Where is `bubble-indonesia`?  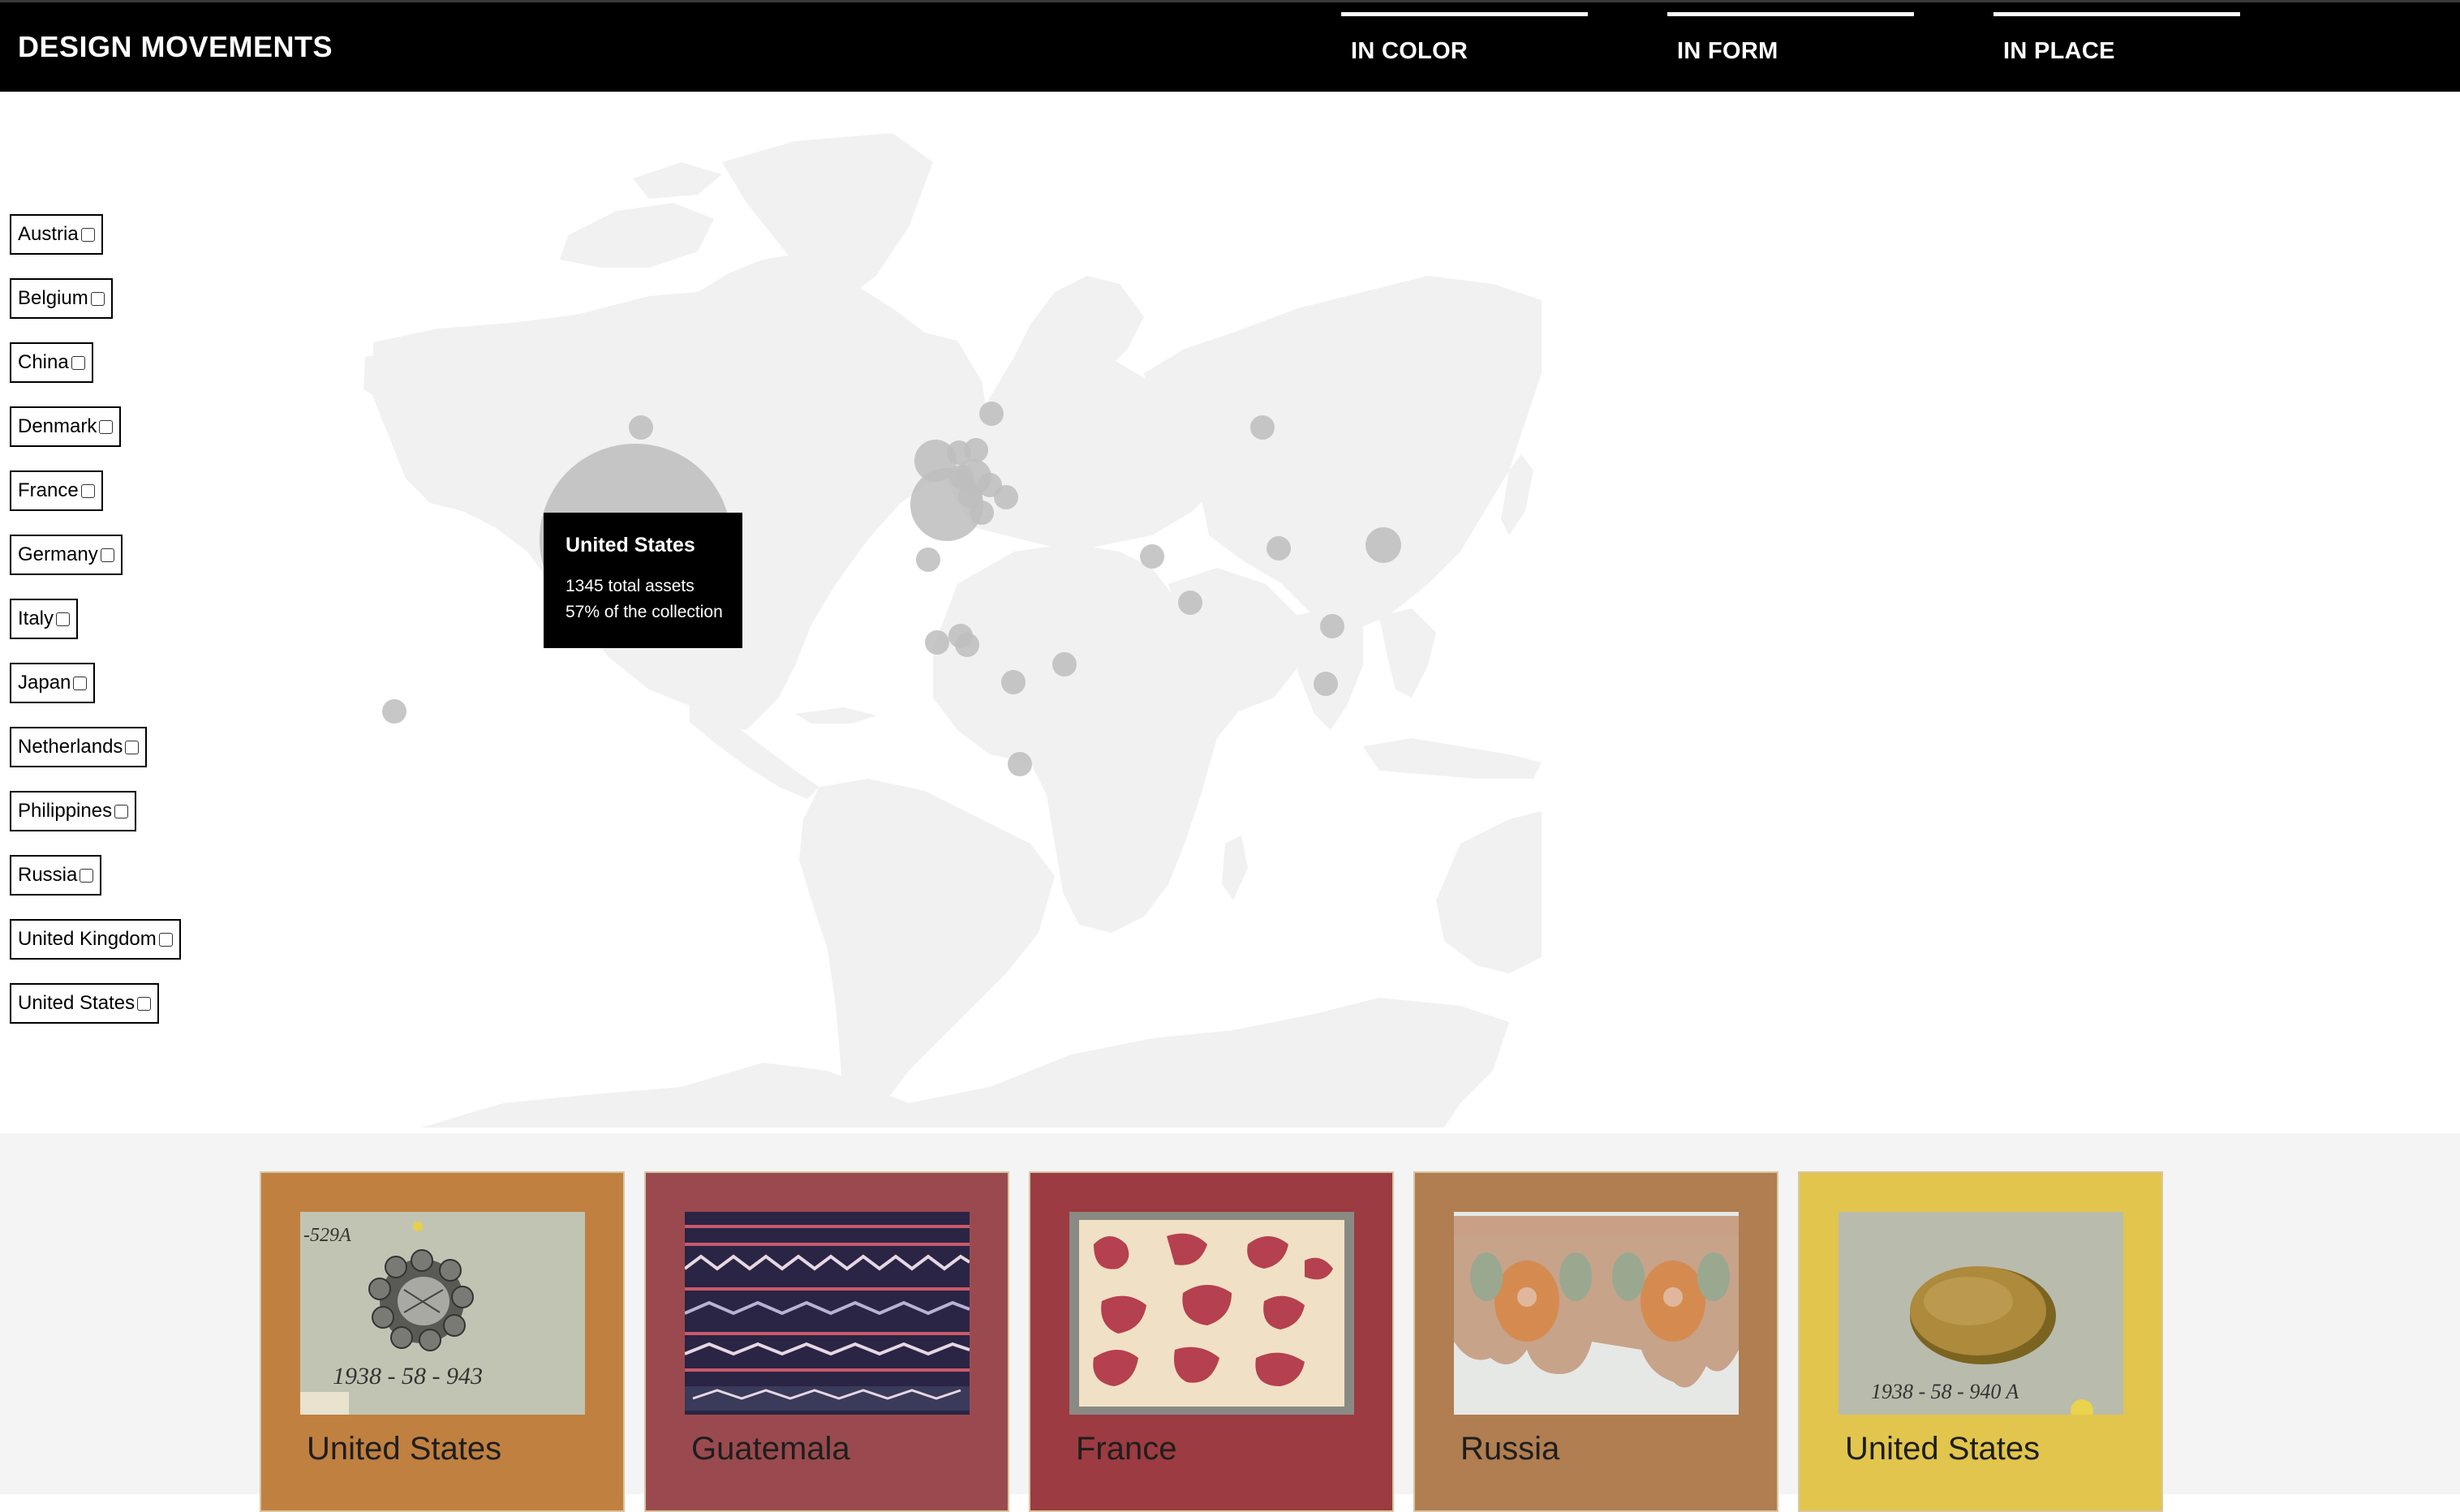
bubble-indonesia is located at coordinates (1326, 684).